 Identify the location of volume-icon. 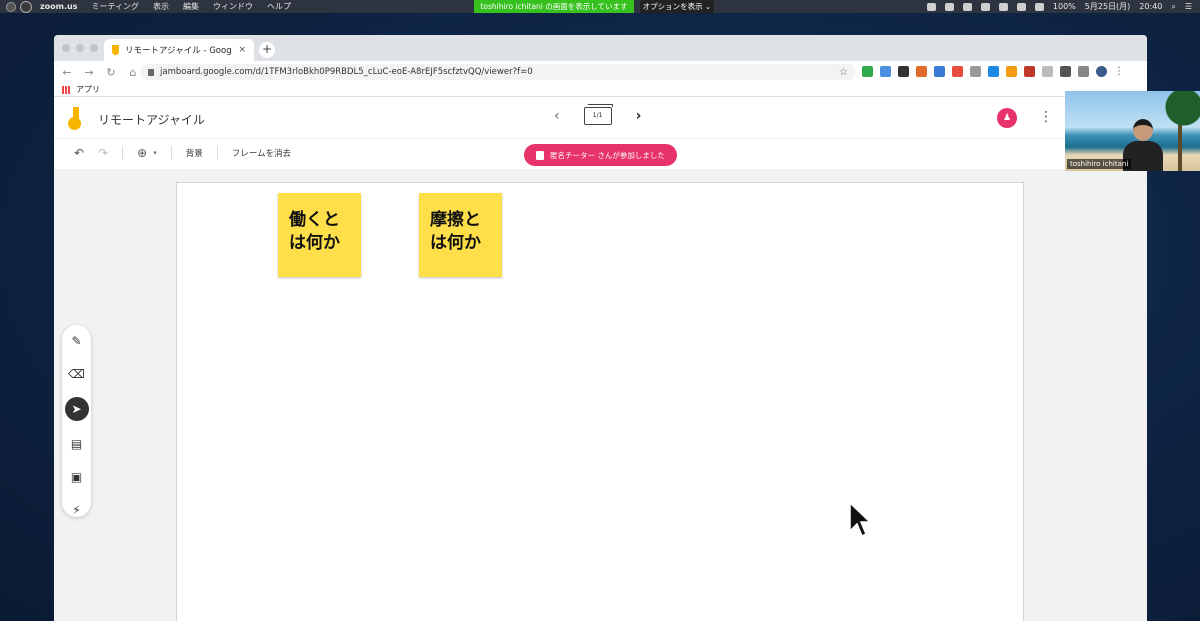
(1039, 6).